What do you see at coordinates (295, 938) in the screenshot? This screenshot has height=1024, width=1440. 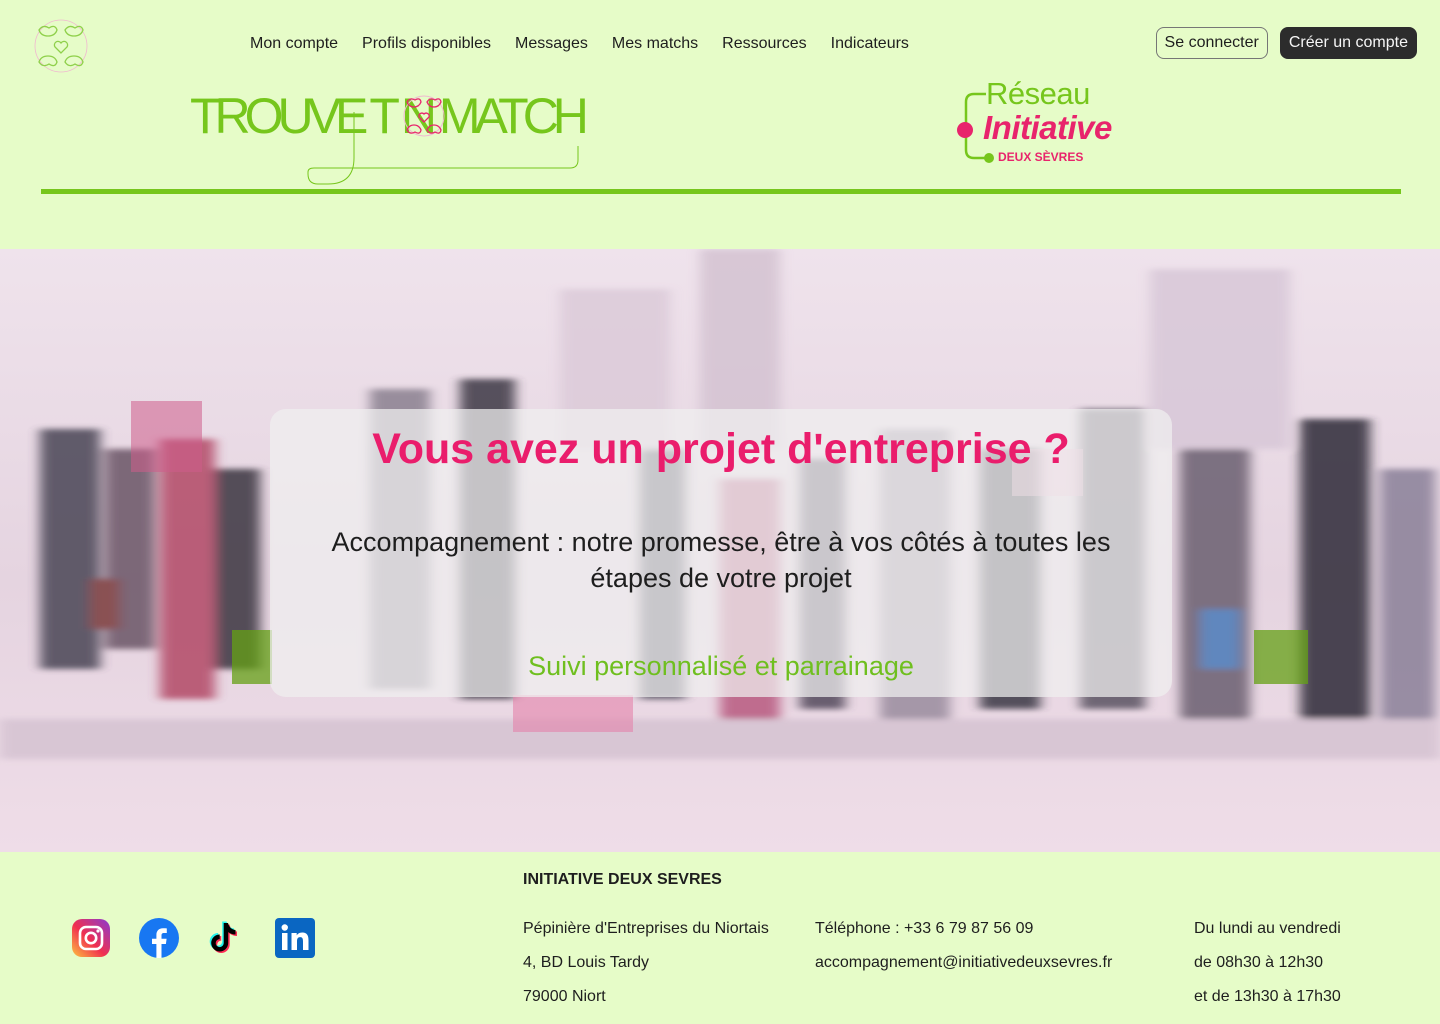 I see `linkedin-icon` at bounding box center [295, 938].